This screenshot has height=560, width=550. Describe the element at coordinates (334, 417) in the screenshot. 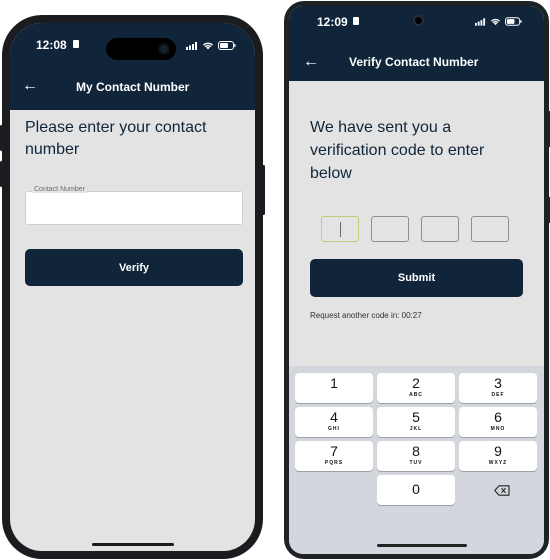

I see `key-digit: 4` at that location.